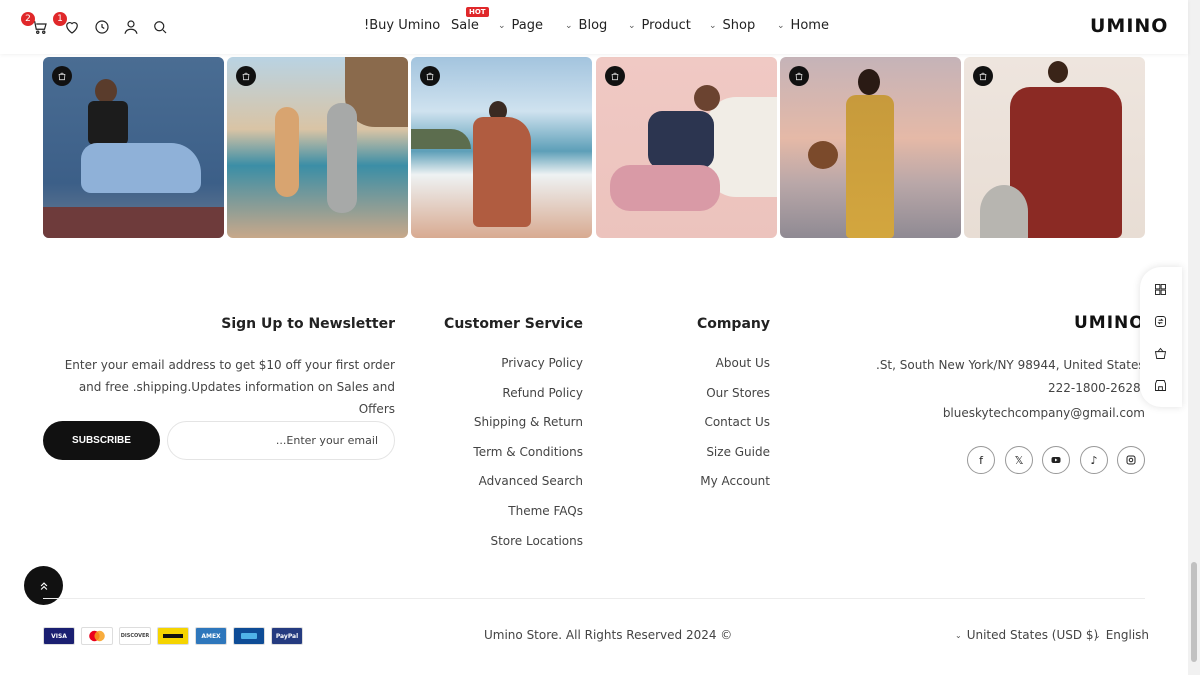 The width and height of the screenshot is (1200, 675). What do you see at coordinates (737, 422) in the screenshot?
I see `footer-link-contact-us: Contact Us` at bounding box center [737, 422].